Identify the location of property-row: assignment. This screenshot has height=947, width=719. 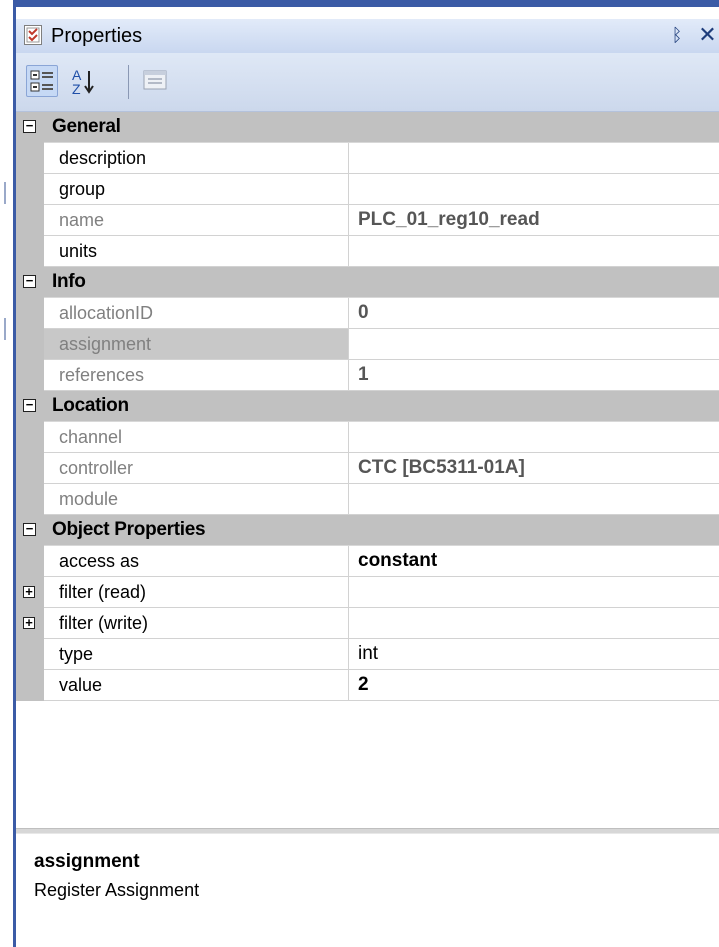
(367, 344).